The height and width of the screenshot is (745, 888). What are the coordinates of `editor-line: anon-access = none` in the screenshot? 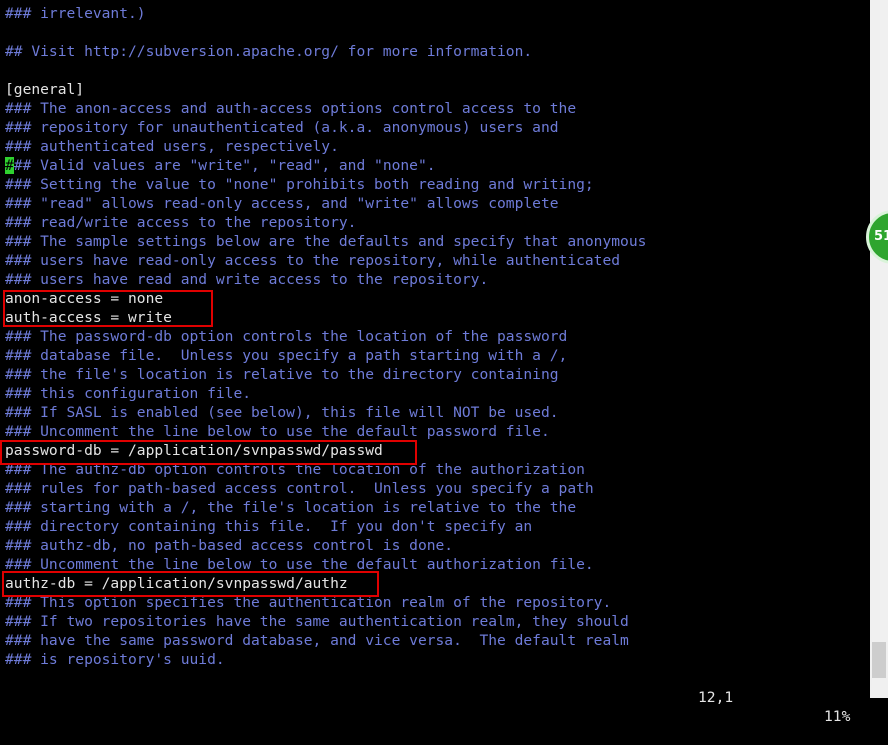 It's located at (84, 298).